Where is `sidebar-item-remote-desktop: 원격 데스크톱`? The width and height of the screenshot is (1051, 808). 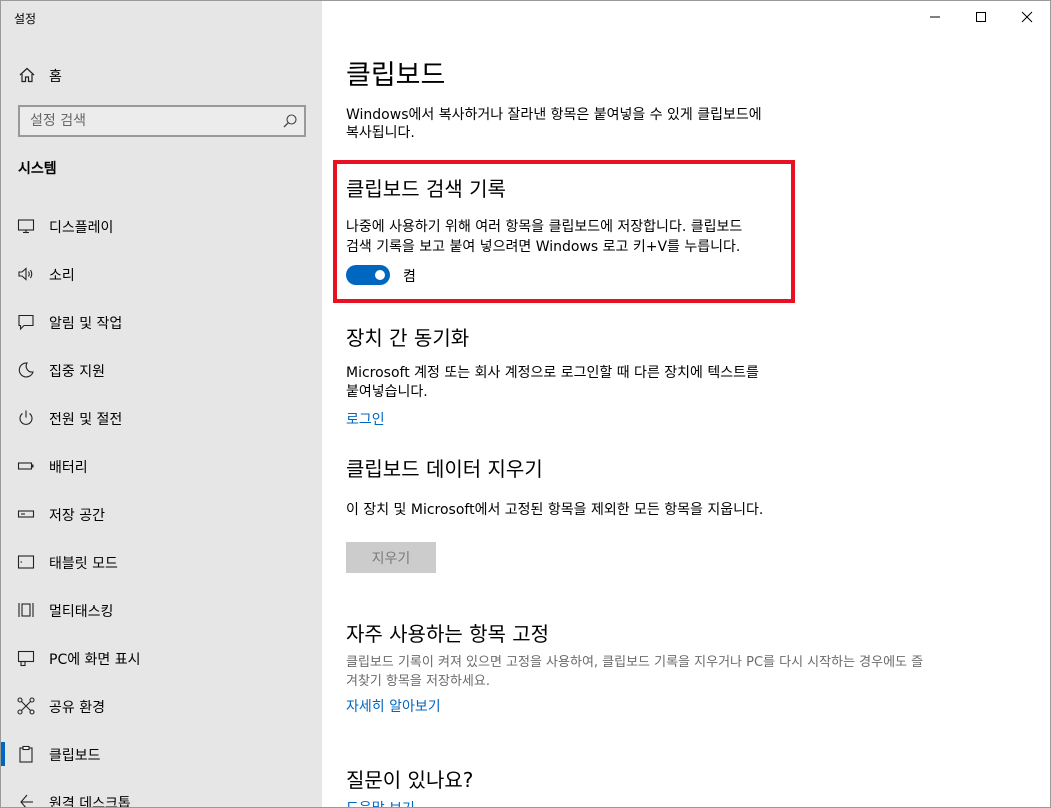 sidebar-item-remote-desktop: 원격 데스크톱 is located at coordinates (161, 795).